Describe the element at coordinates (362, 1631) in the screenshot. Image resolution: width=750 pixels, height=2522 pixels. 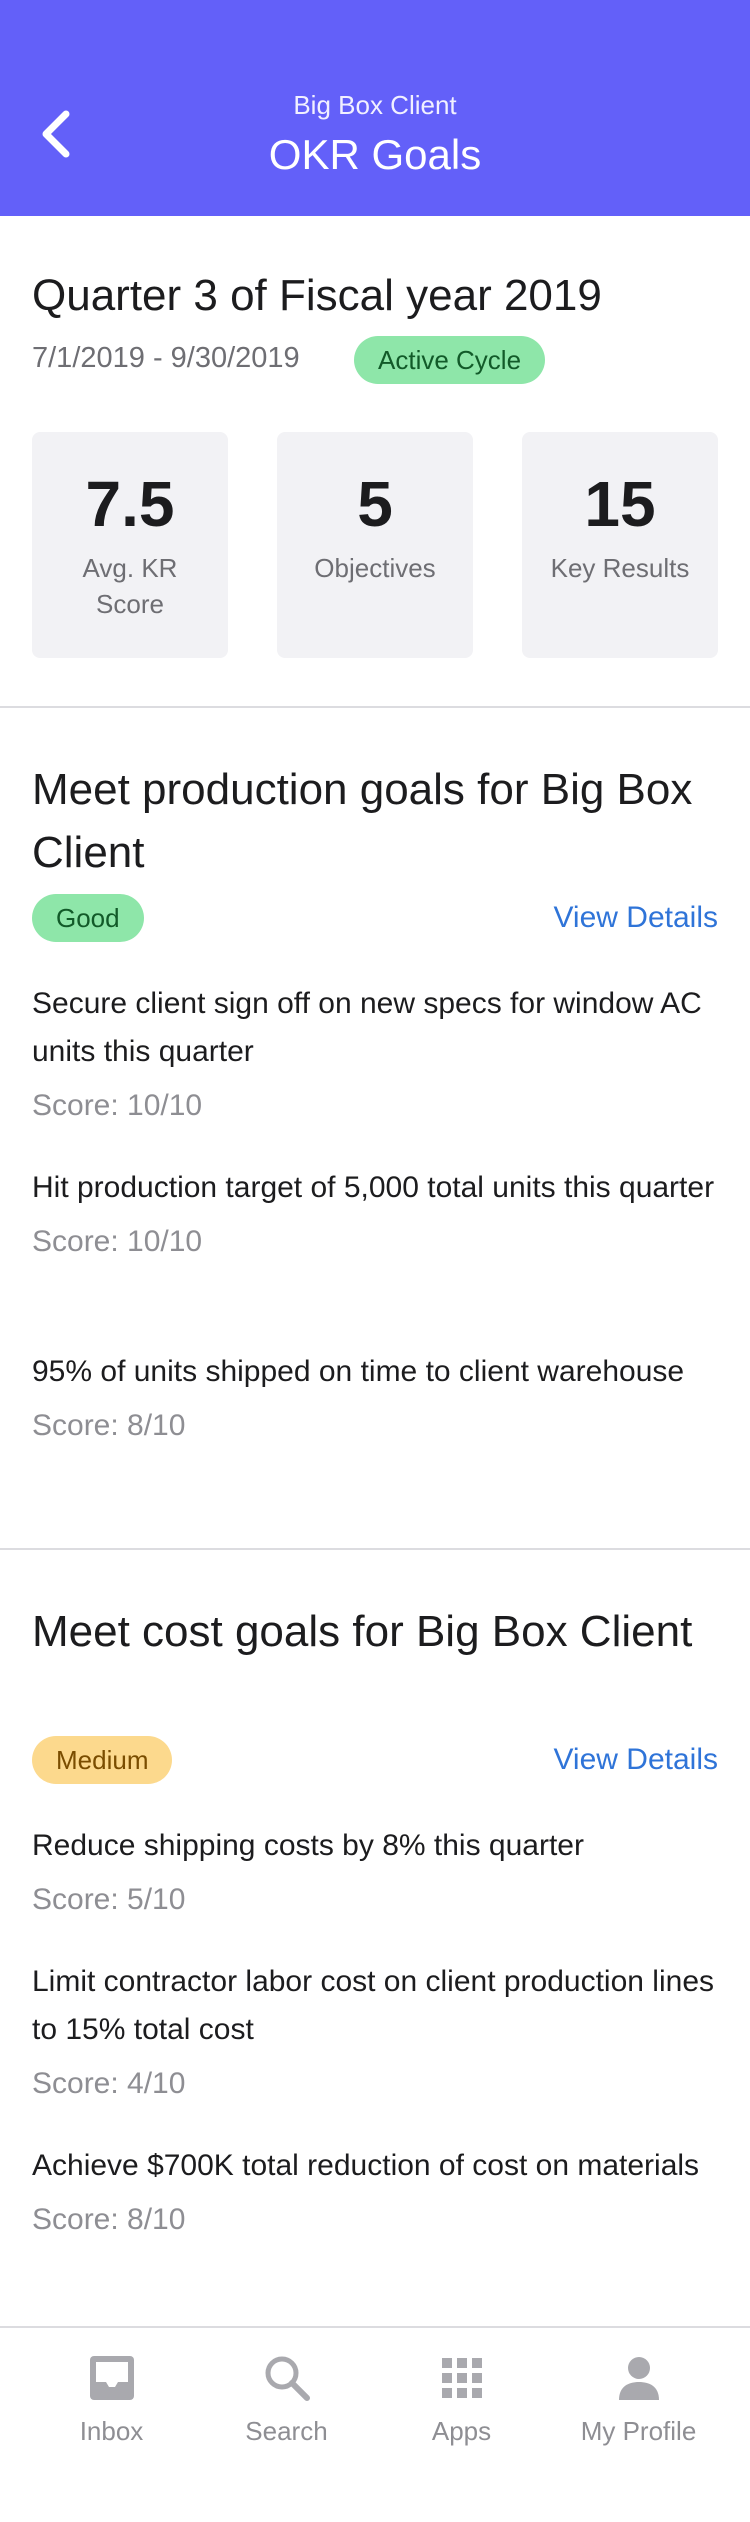
I see `objective-title: Meet cost goals for Big Box Client` at that location.